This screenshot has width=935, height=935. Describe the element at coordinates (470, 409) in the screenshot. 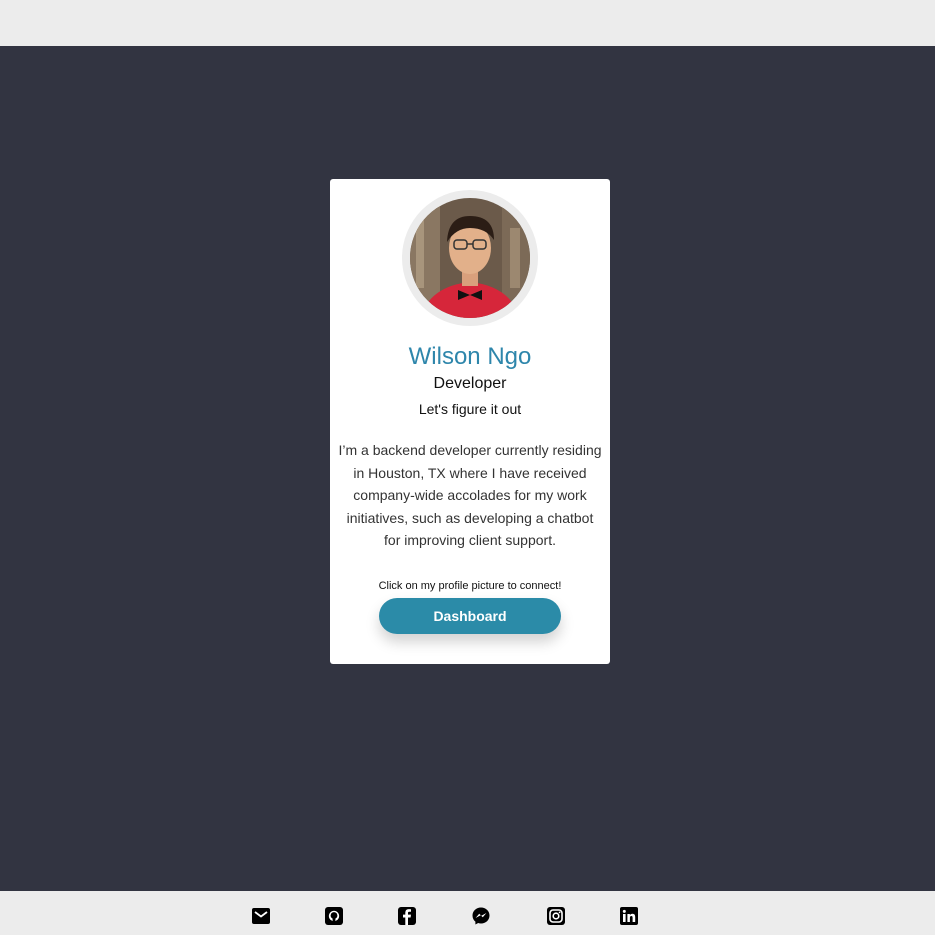

I see `profile-tagline: Let's figure it out` at that location.